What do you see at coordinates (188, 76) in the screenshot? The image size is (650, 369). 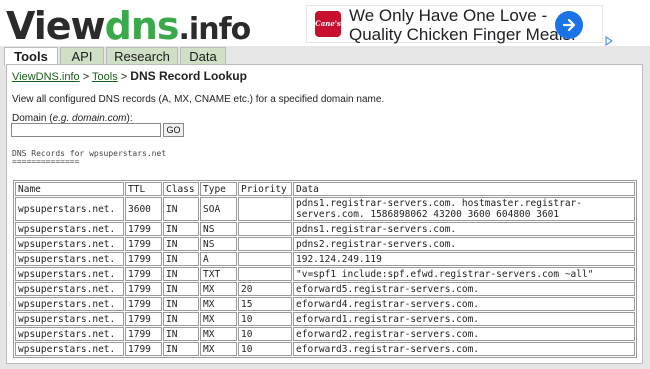 I see `page-title: DNS Record Lookup` at bounding box center [188, 76].